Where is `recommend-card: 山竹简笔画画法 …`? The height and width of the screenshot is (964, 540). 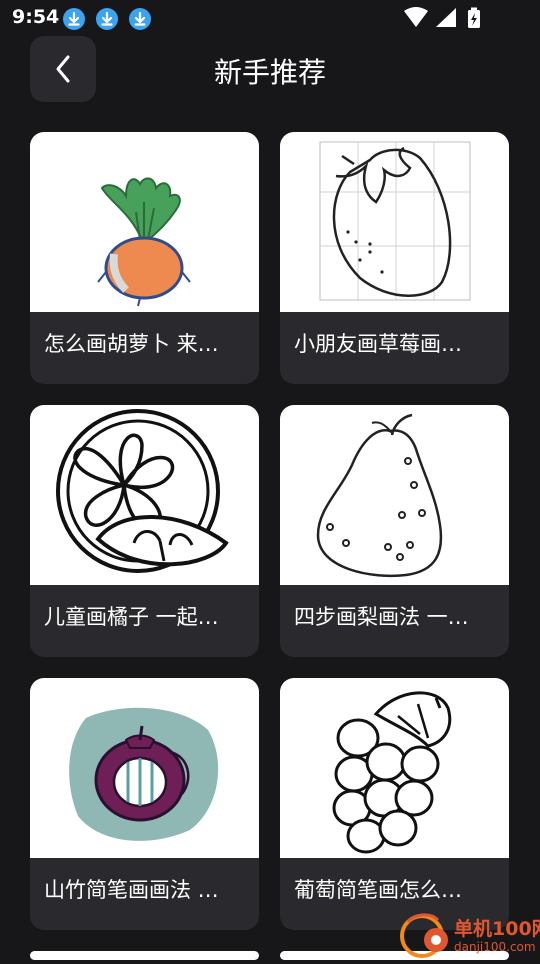 recommend-card: 山竹简笔画画法 … is located at coordinates (144, 804).